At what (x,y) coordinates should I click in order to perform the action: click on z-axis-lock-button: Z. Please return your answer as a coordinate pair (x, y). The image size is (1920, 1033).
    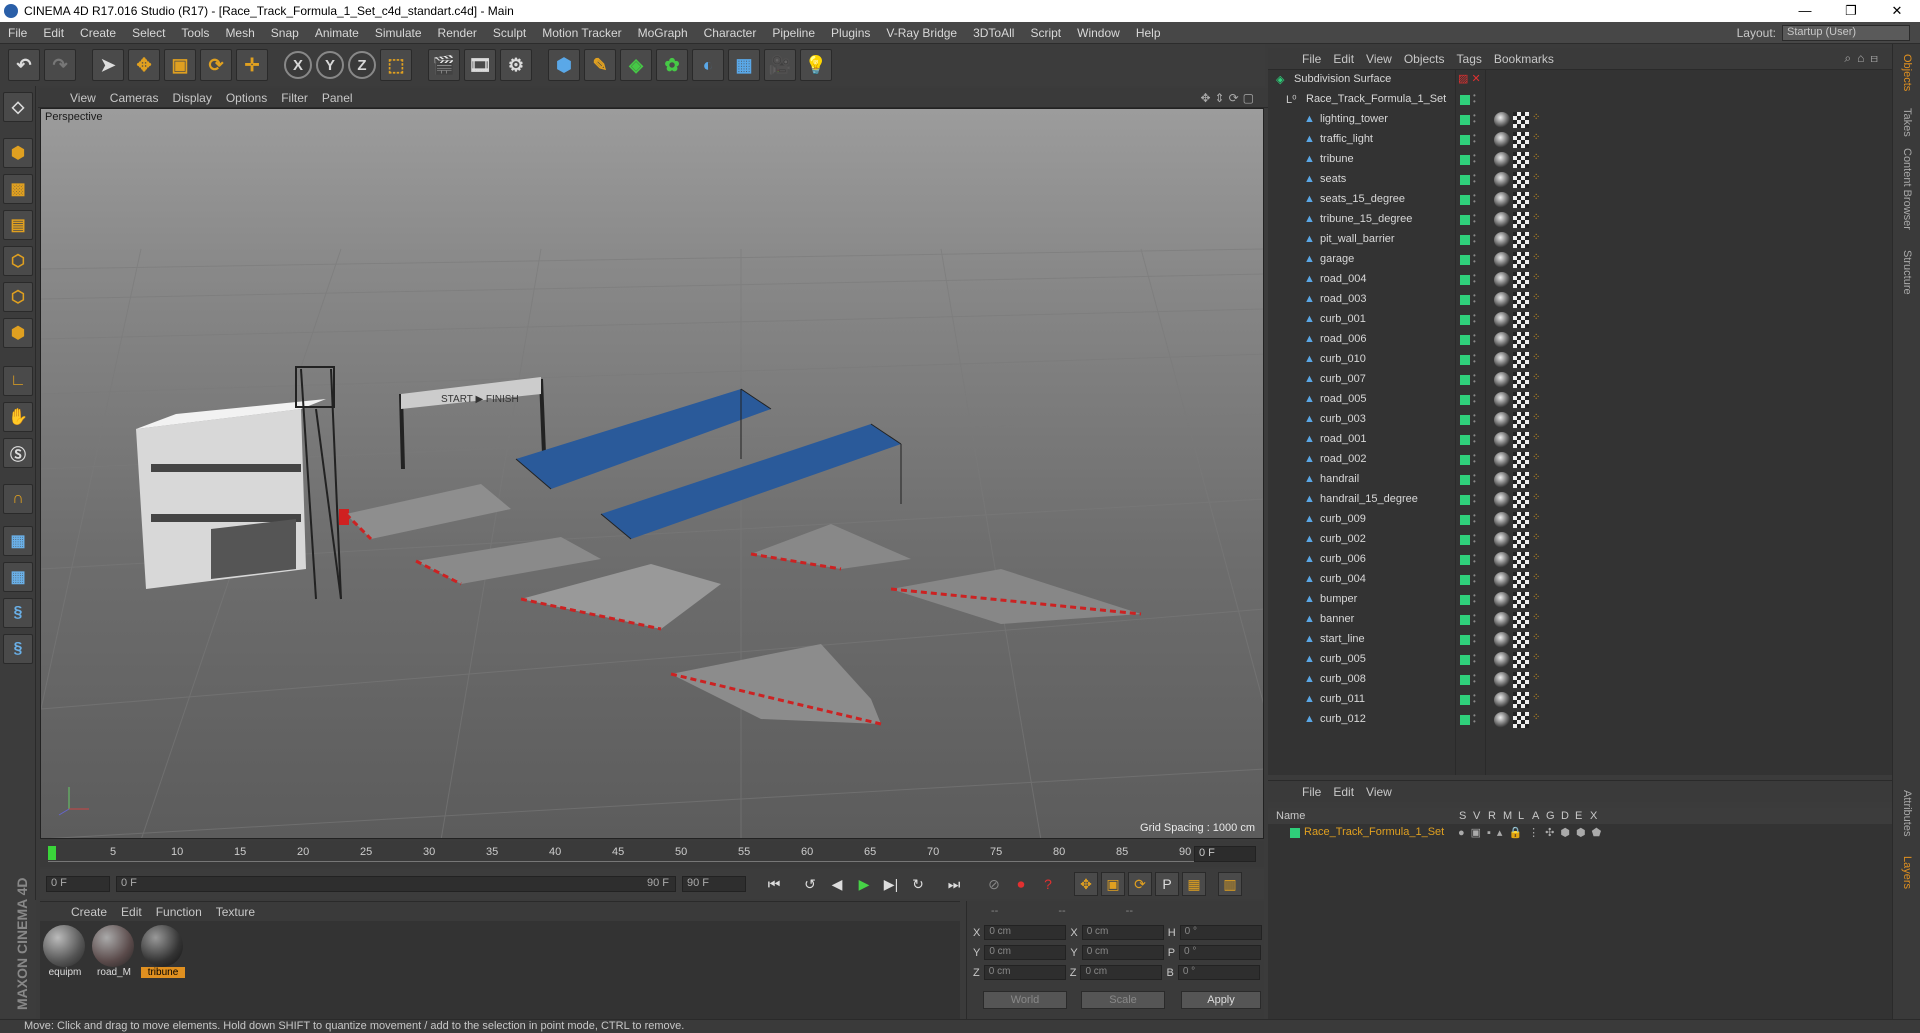
    Looking at the image, I should click on (362, 65).